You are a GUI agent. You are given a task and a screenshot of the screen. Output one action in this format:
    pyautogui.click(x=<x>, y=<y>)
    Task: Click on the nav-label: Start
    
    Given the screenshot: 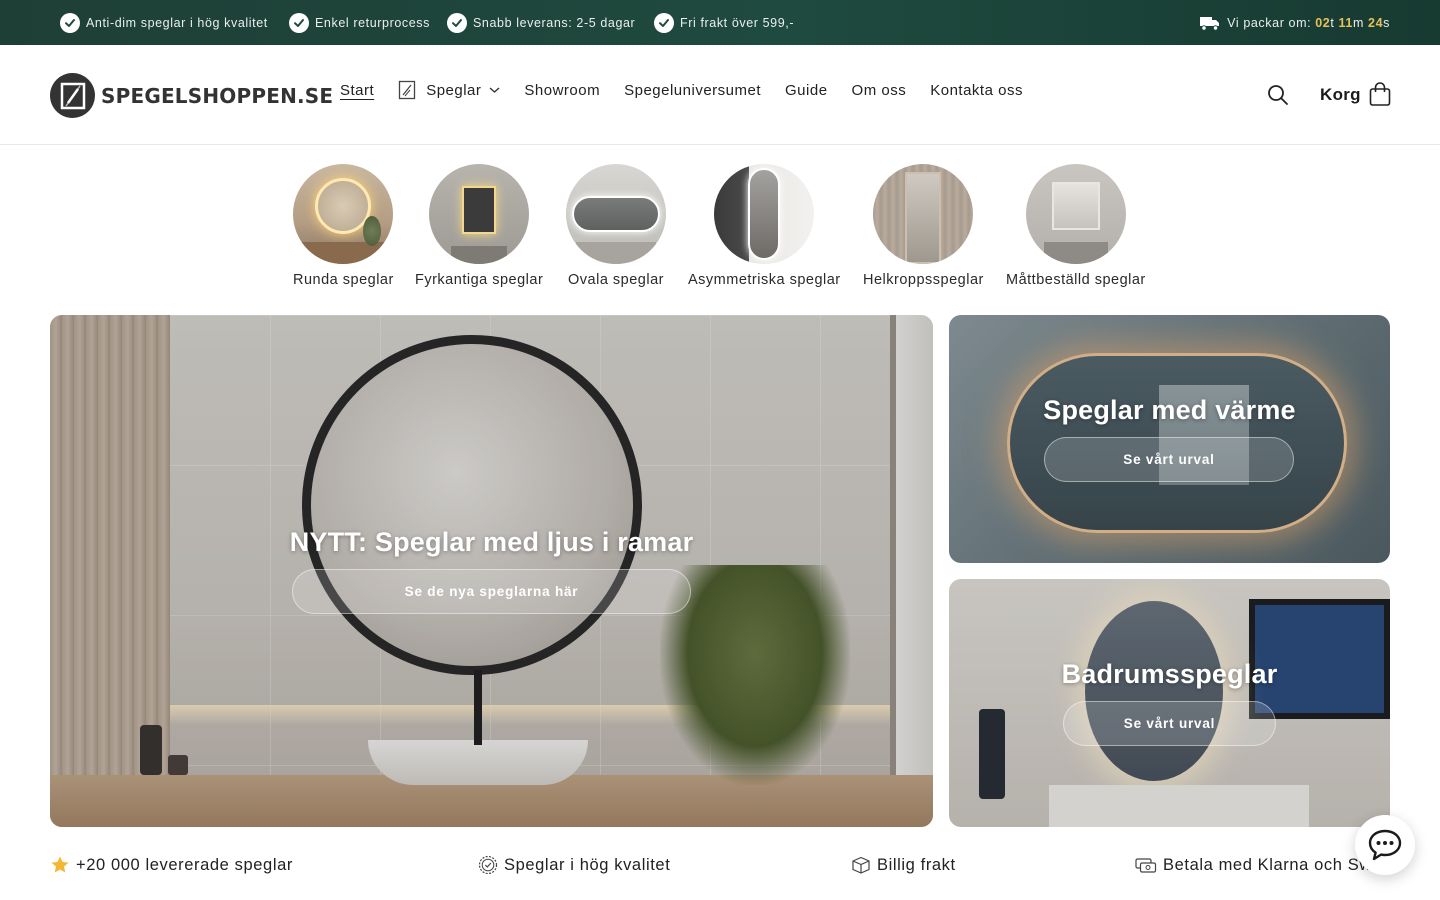 What is the action you would take?
    pyautogui.click(x=357, y=90)
    